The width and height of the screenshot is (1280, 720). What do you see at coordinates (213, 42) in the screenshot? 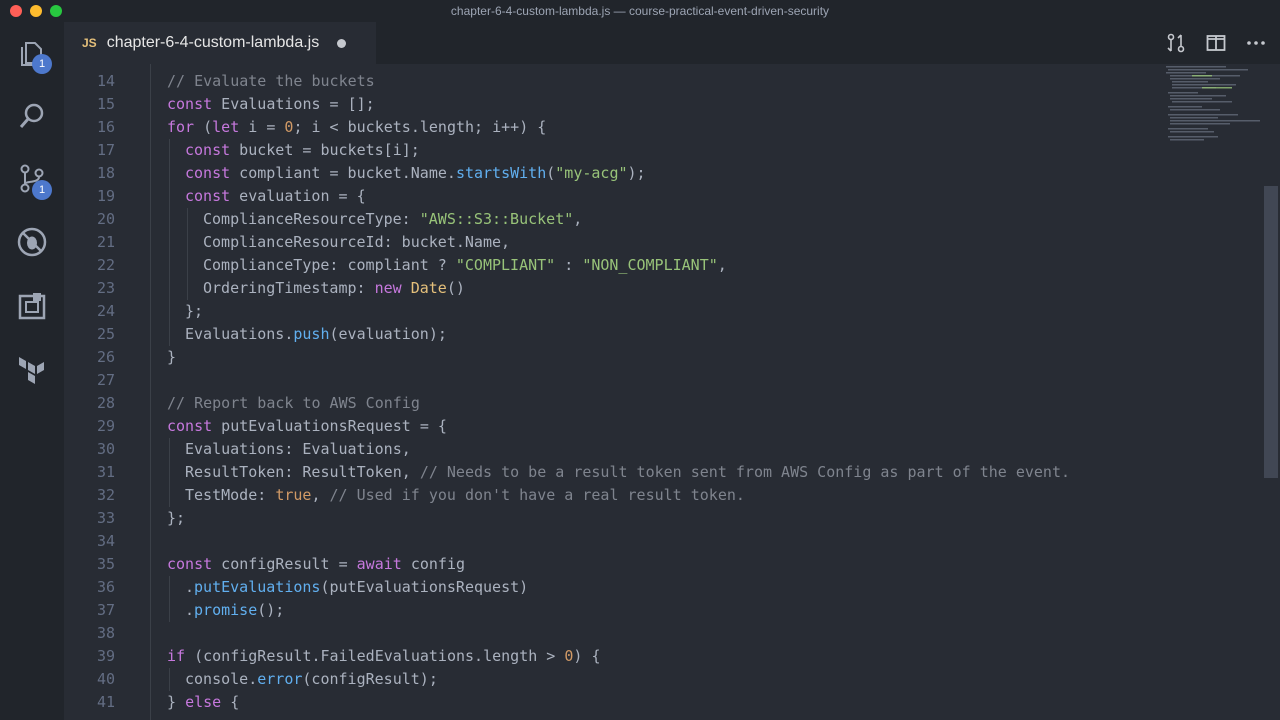
I see `tab-label: chapter-6-4-custom-lambda.js` at bounding box center [213, 42].